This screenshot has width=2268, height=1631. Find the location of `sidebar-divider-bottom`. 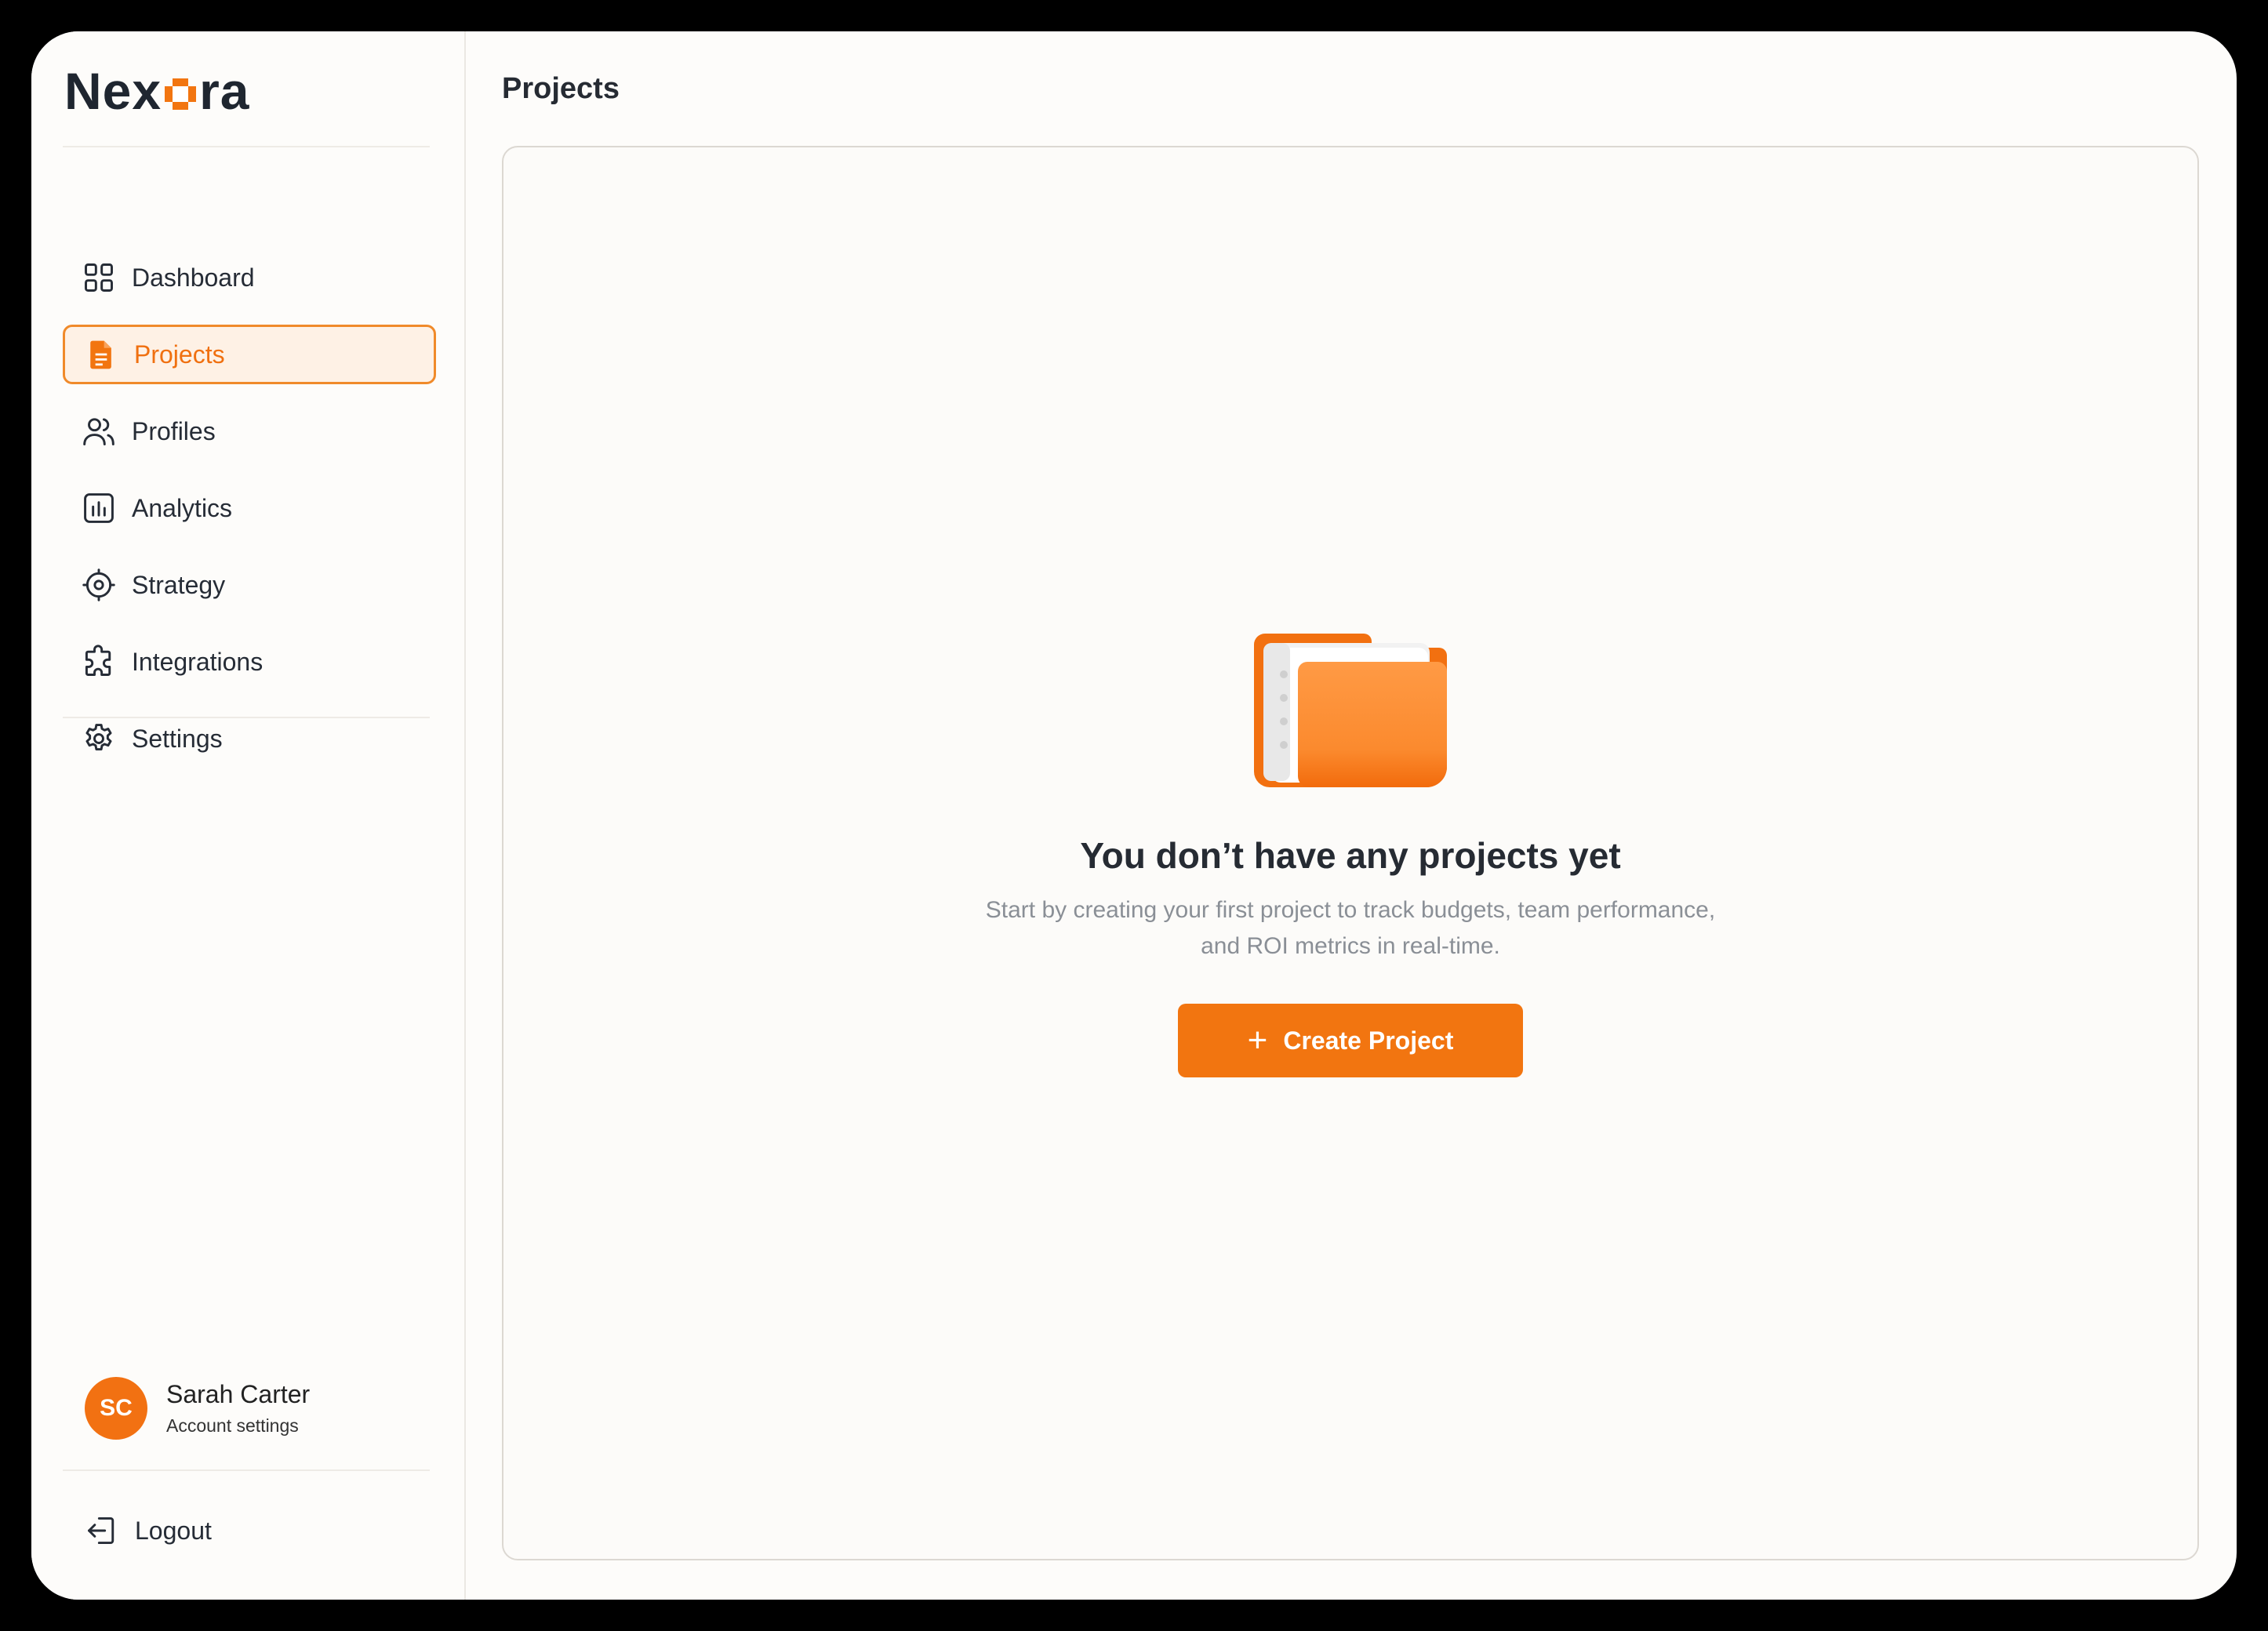

sidebar-divider-bottom is located at coordinates (246, 1470).